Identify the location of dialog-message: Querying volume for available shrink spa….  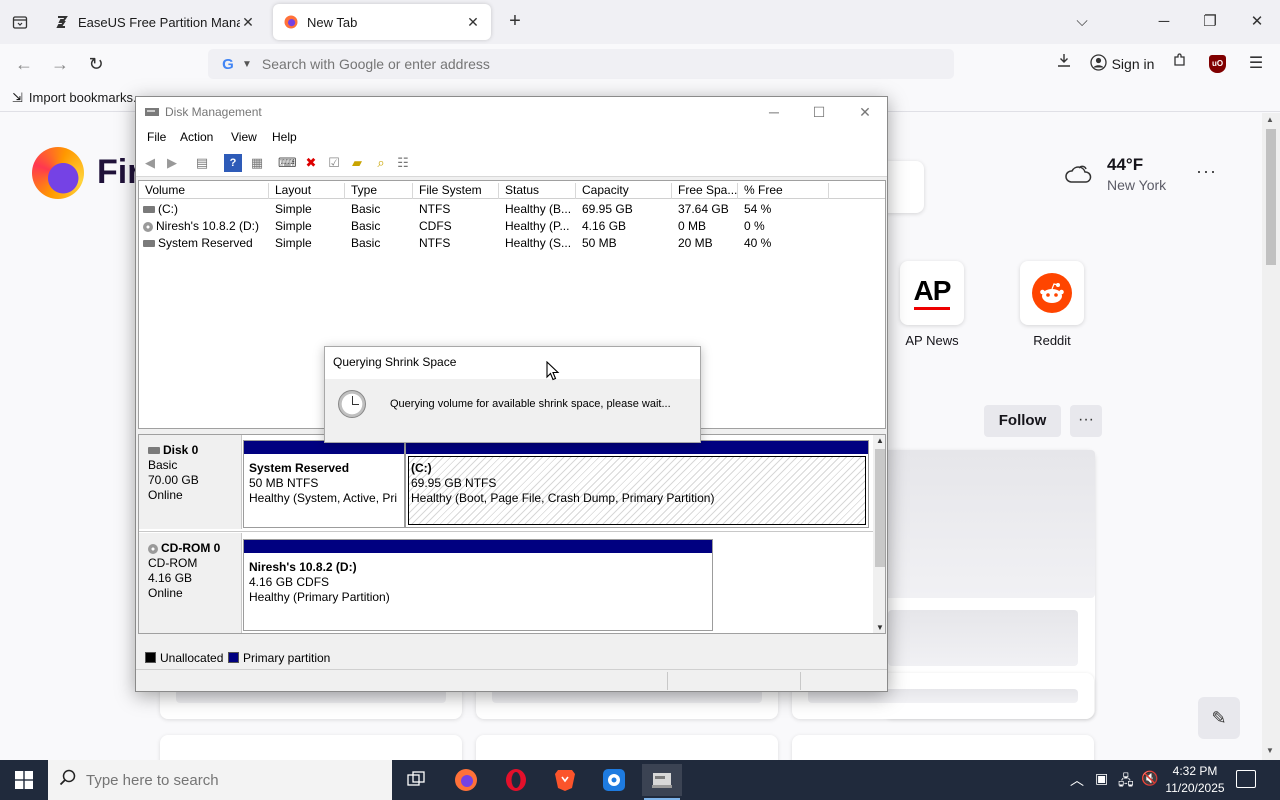
(530, 404).